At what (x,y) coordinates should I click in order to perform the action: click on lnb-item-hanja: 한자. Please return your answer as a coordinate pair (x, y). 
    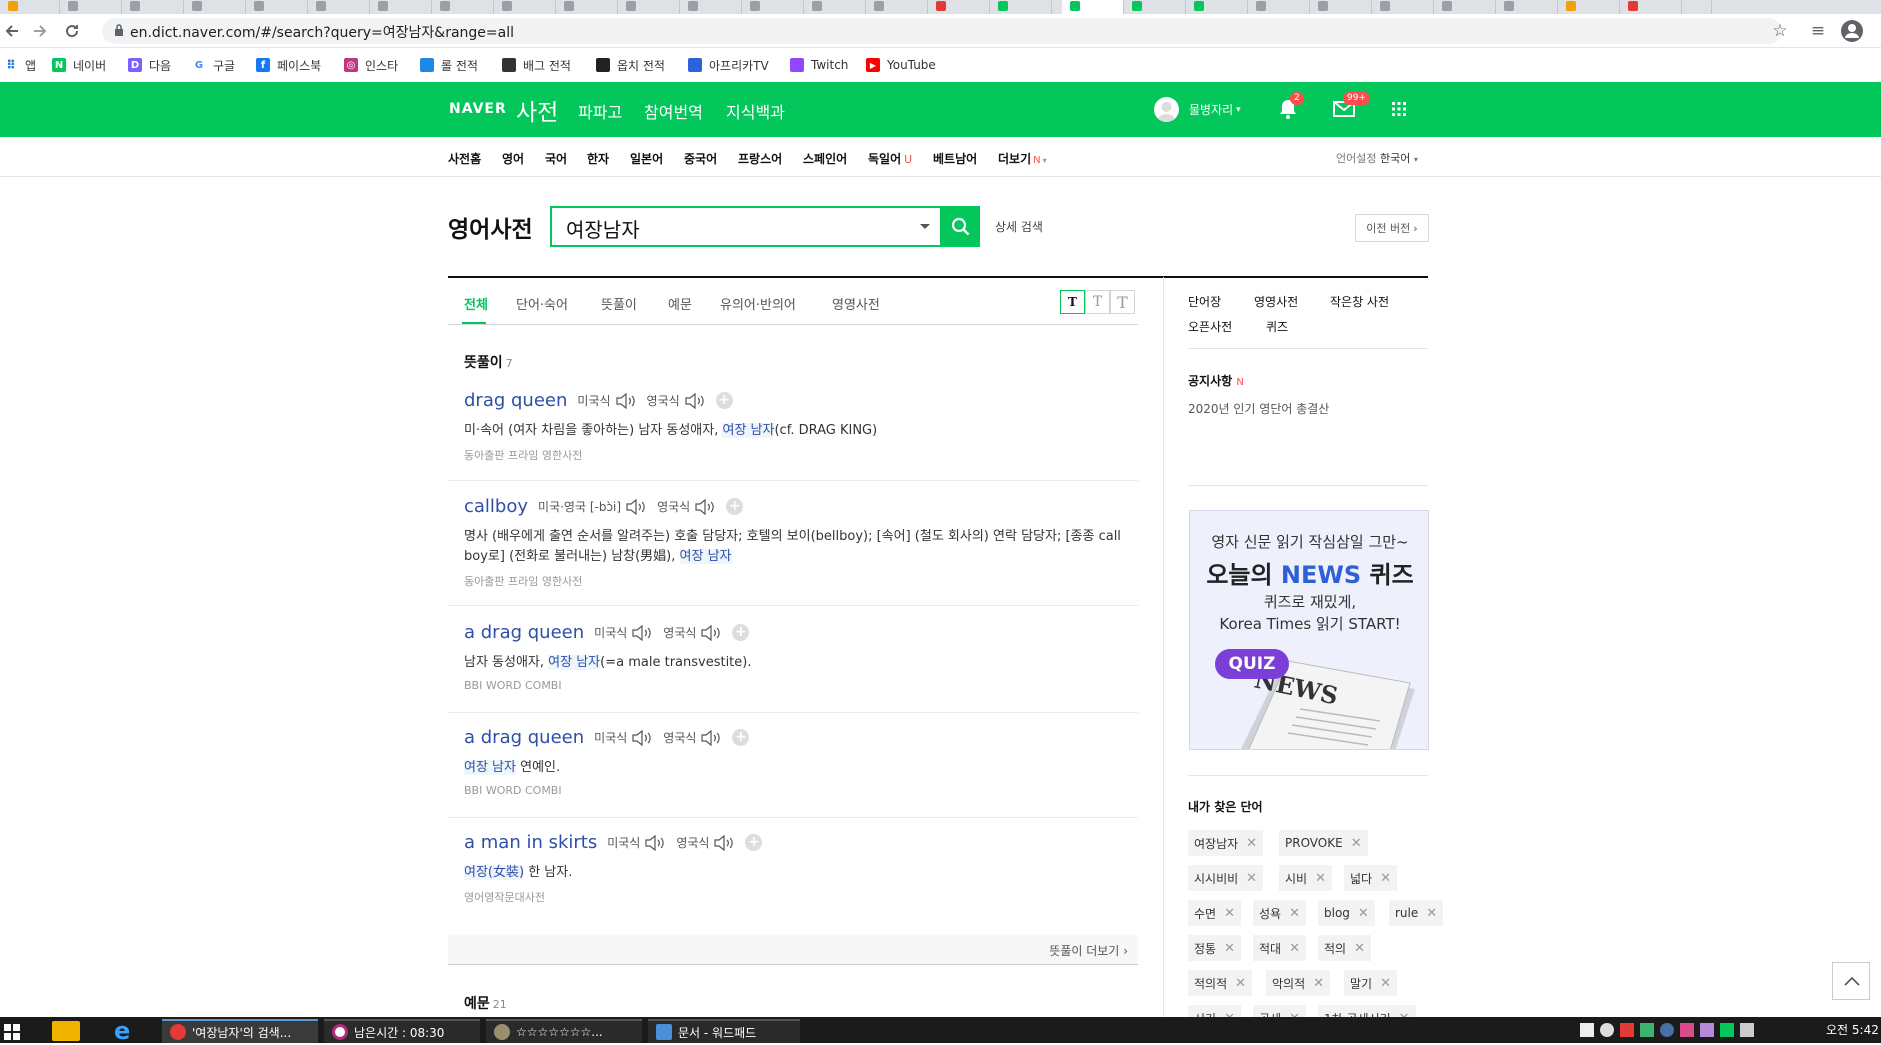
    Looking at the image, I should click on (598, 158).